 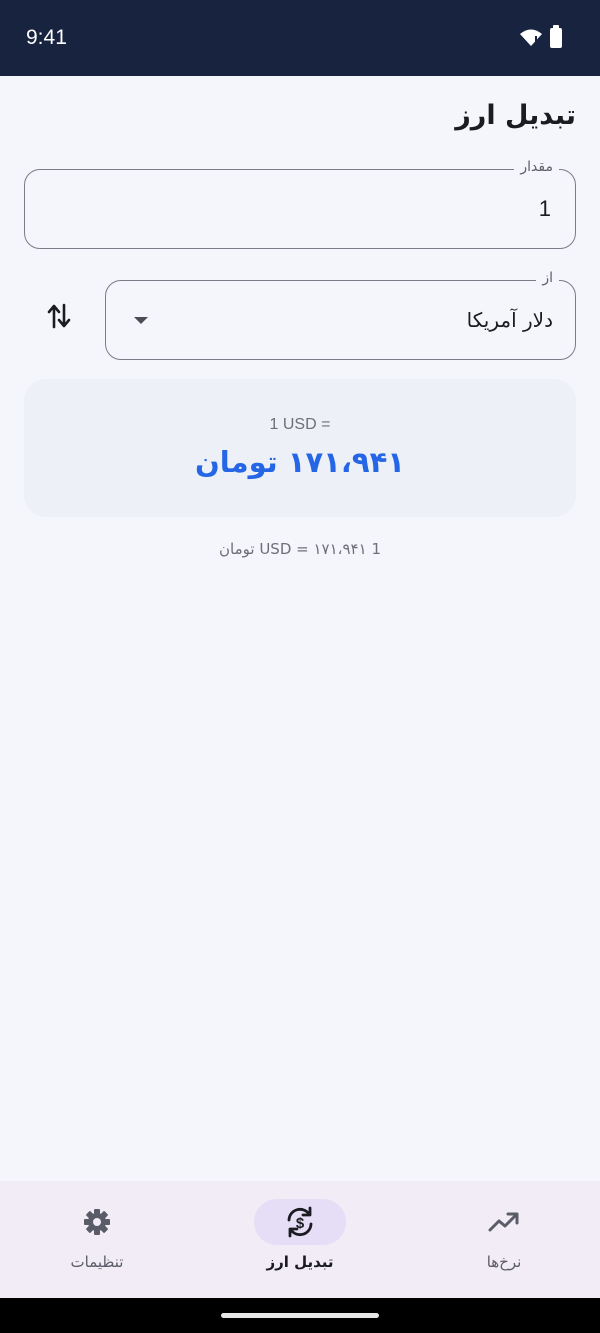 I want to click on swap-vertical-icon, so click(x=59, y=316).